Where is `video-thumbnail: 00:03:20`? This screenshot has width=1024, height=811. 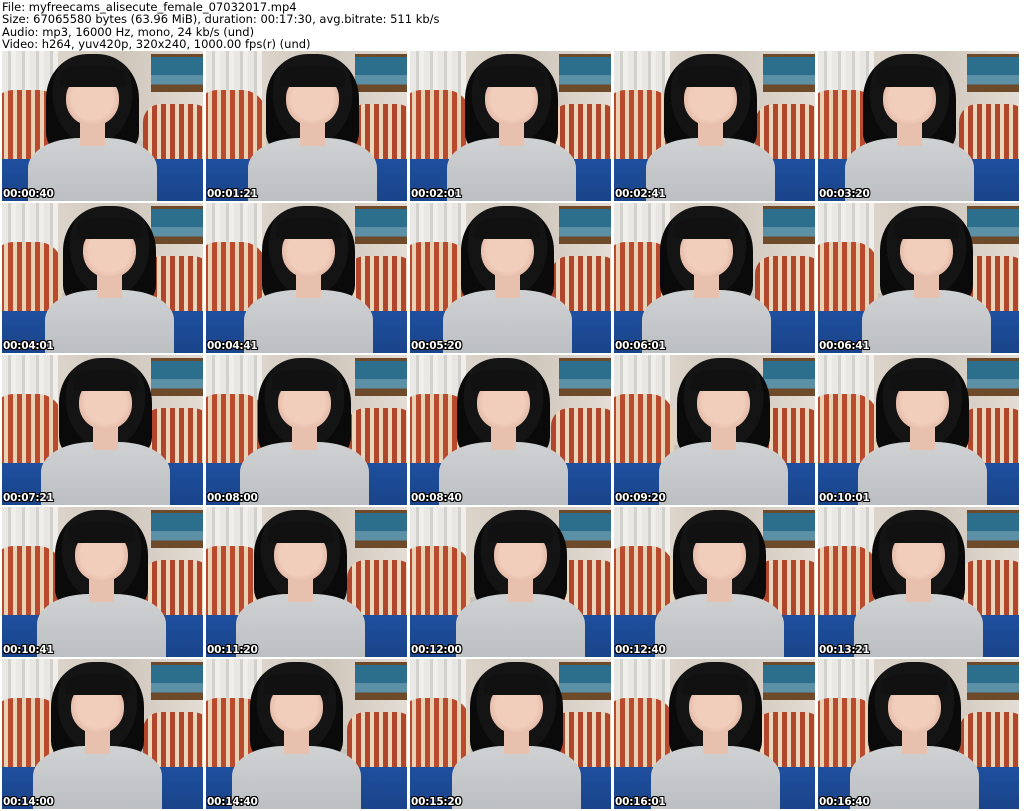
video-thumbnail: 00:03:20 is located at coordinates (918, 126).